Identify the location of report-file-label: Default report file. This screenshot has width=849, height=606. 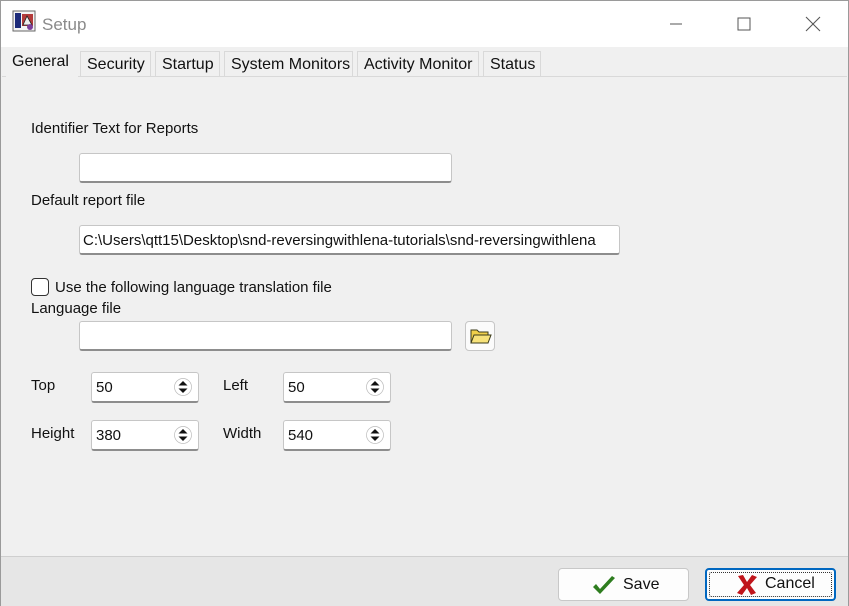
(88, 200).